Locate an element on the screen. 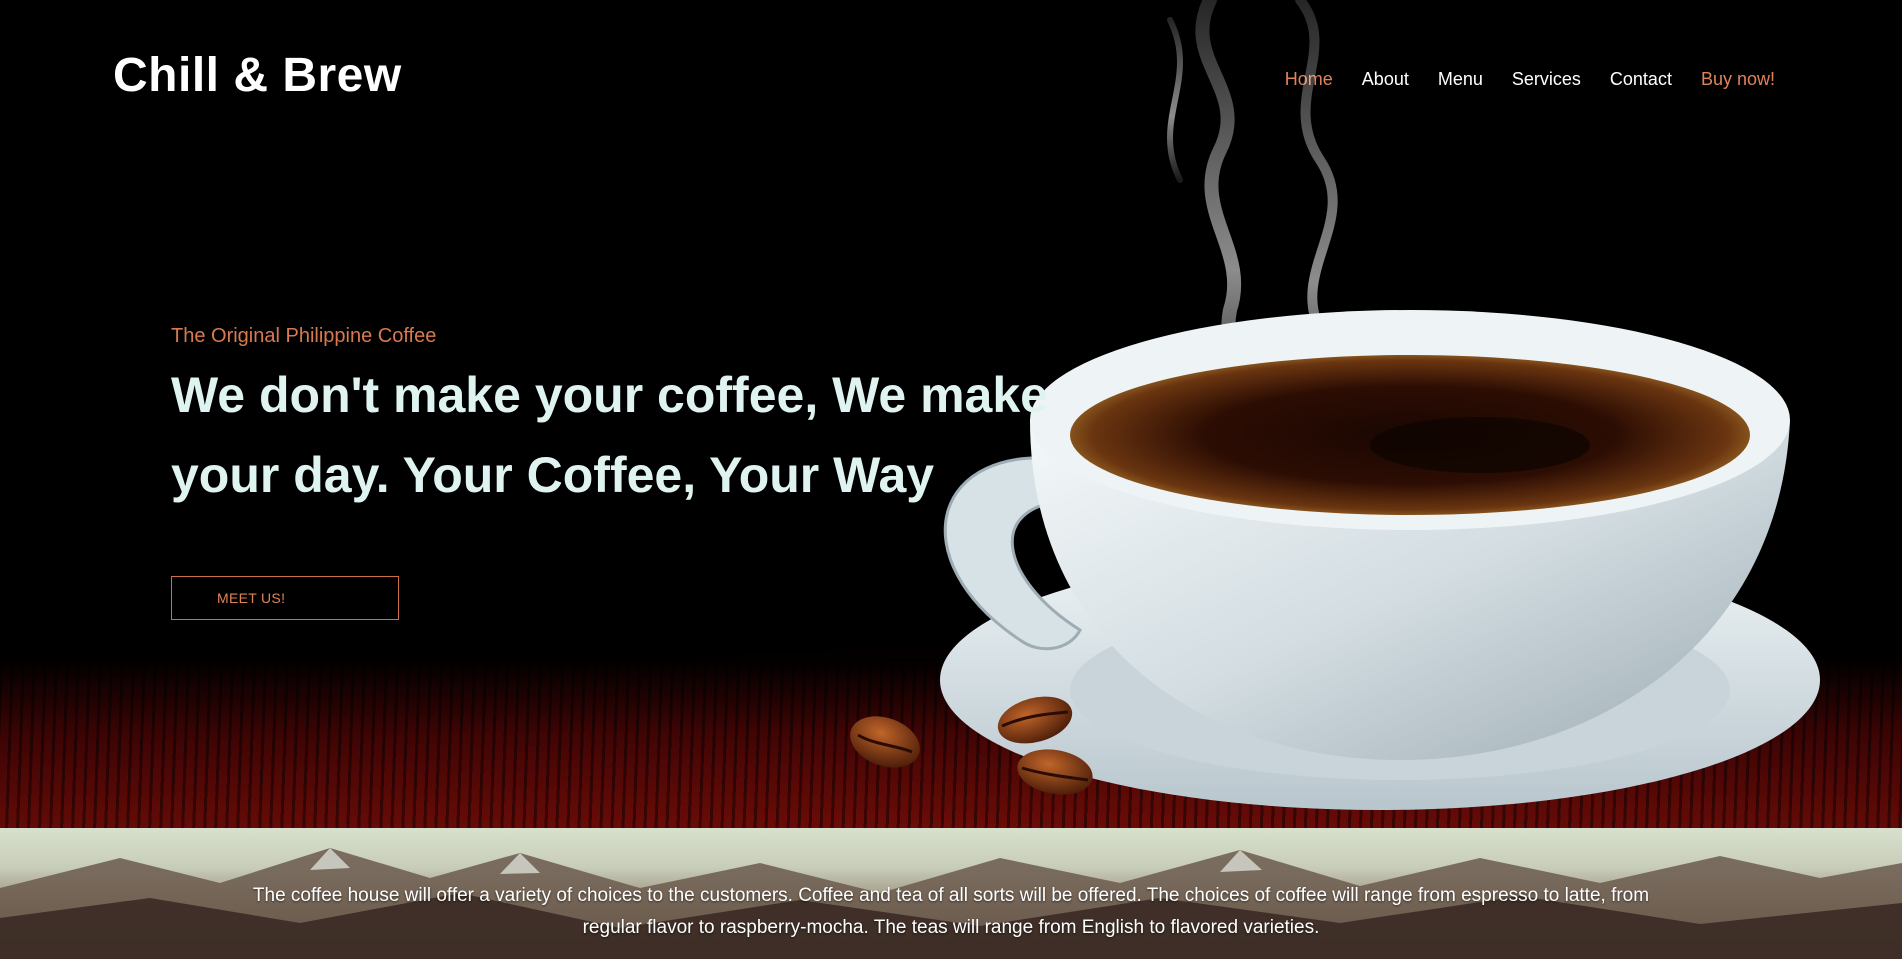 The width and height of the screenshot is (1902, 959). meet-us-button: MEET US! is located at coordinates (285, 598).